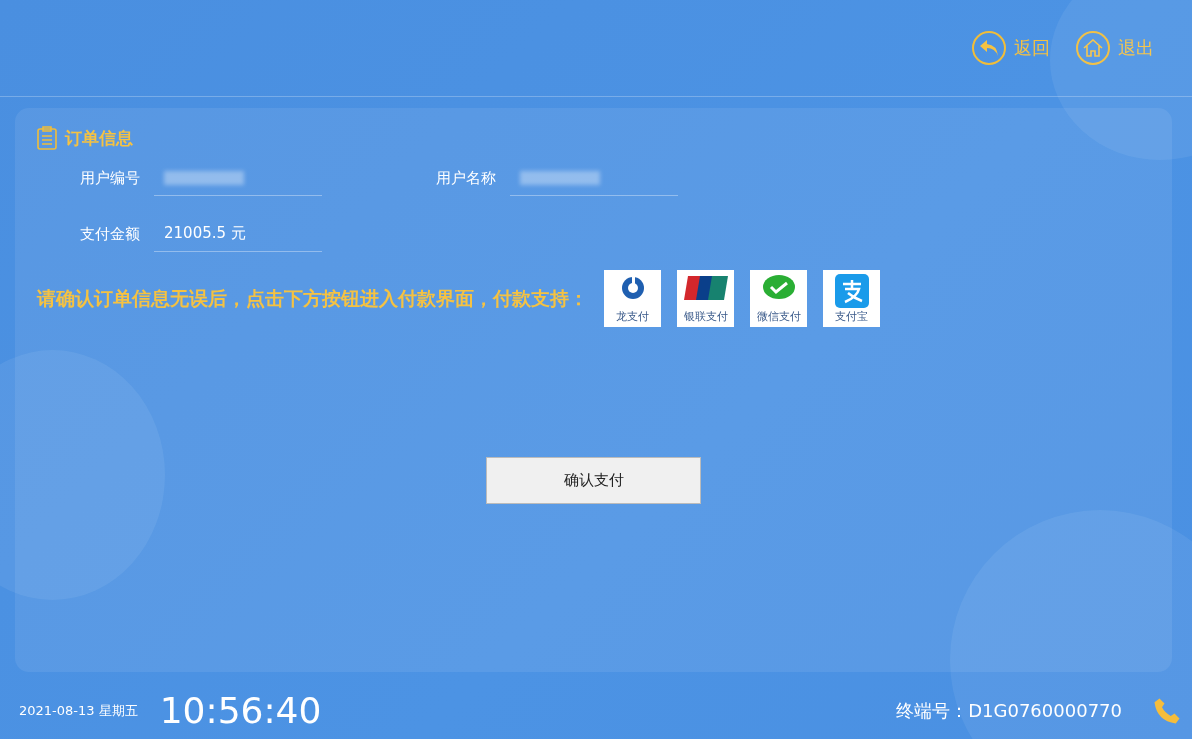 The image size is (1192, 739). What do you see at coordinates (466, 178) in the screenshot?
I see `field-label: 用户名称` at bounding box center [466, 178].